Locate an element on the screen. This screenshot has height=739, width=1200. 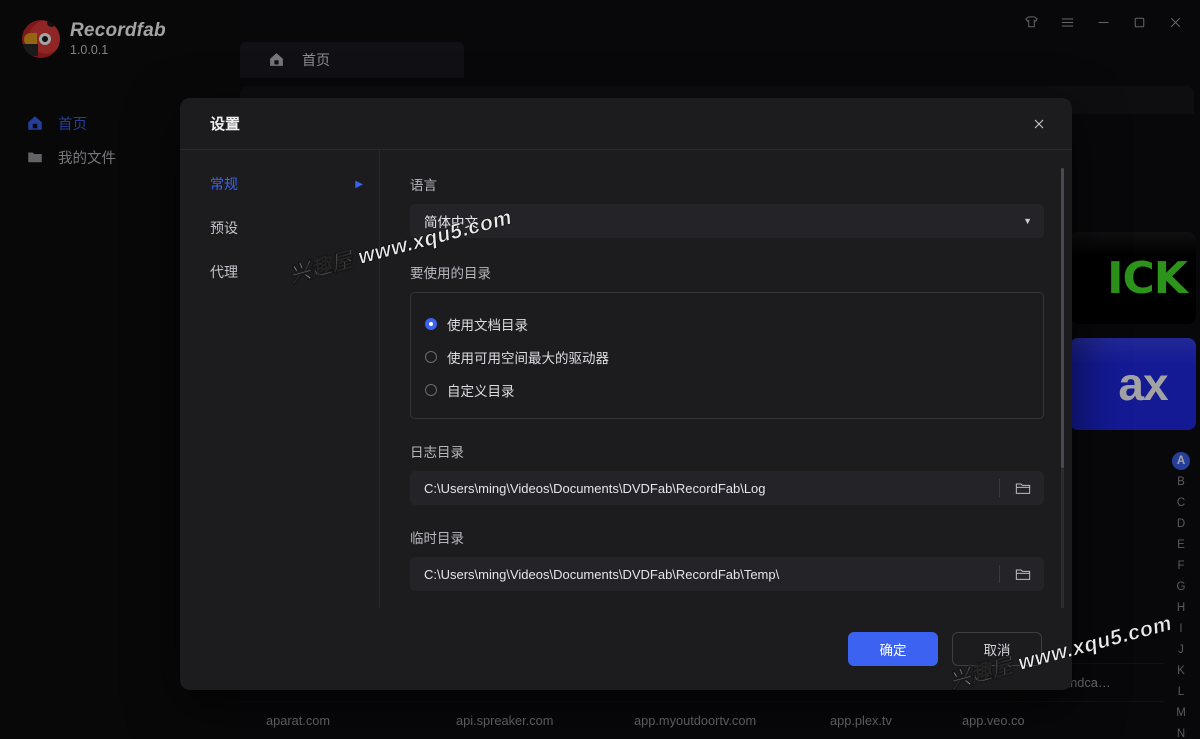
radio-use-largest-drive: 使用可用空间最大的驱动器 is located at coordinates (727, 356).